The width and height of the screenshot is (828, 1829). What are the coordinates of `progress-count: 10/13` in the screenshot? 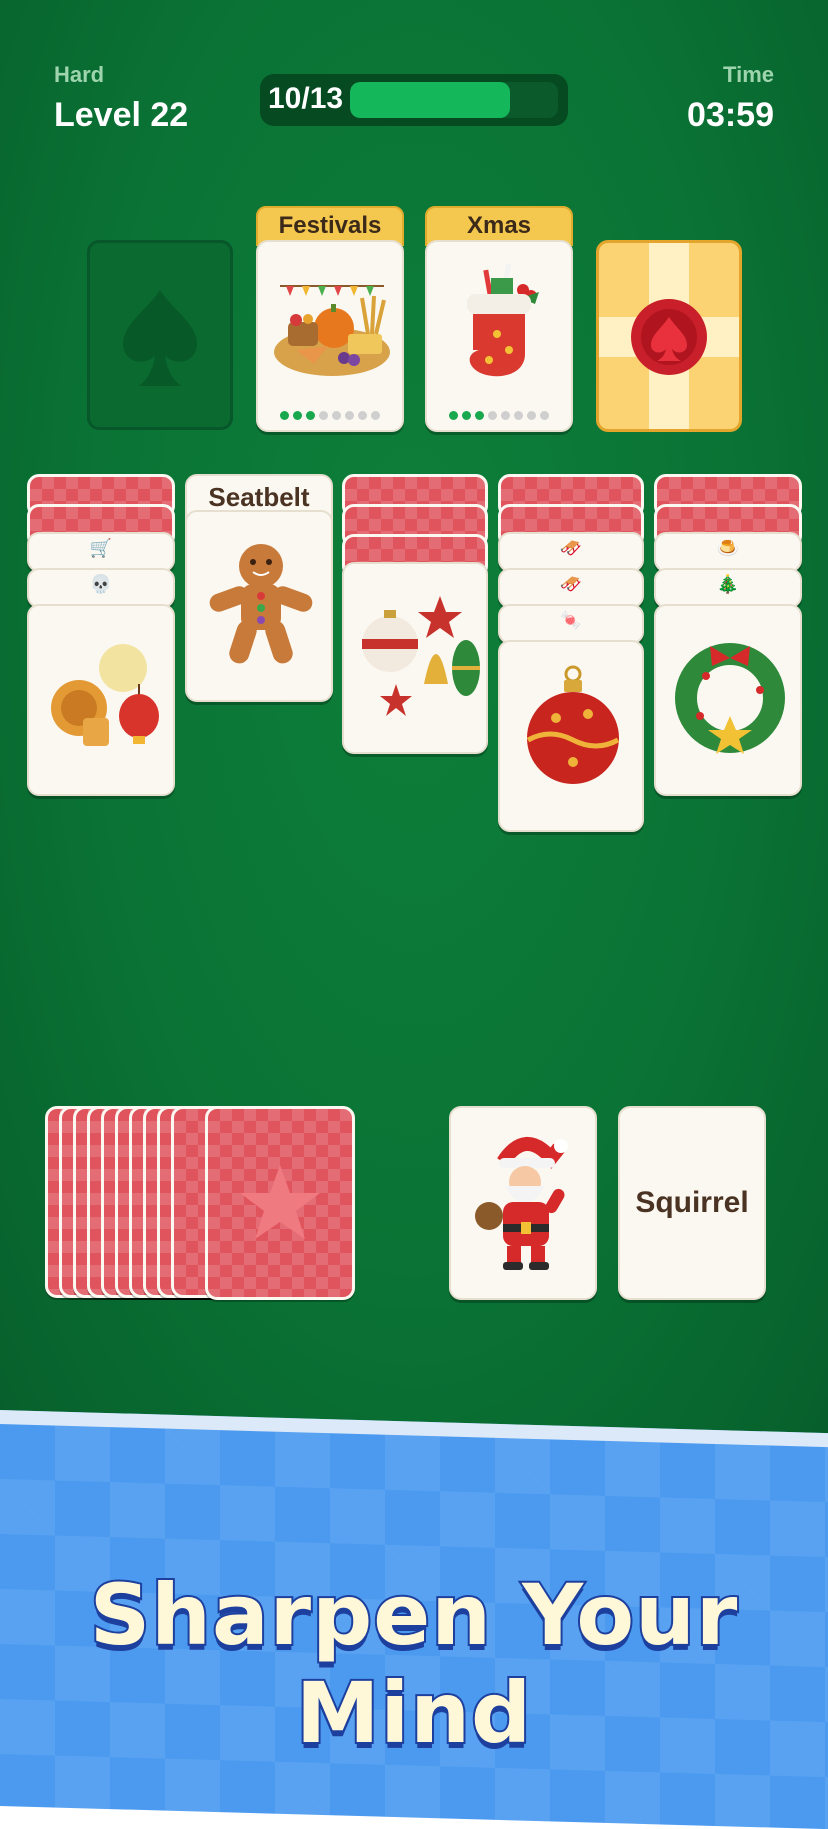 It's located at (306, 98).